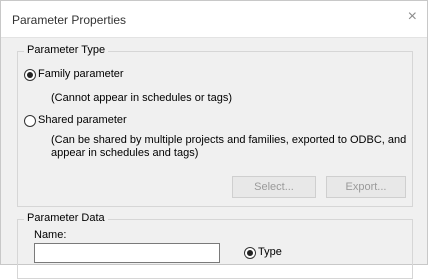 Image resolution: width=428 pixels, height=279 pixels. What do you see at coordinates (125, 153) in the screenshot?
I see `shared-parameter-note-line2: appear in schedules and tags)` at bounding box center [125, 153].